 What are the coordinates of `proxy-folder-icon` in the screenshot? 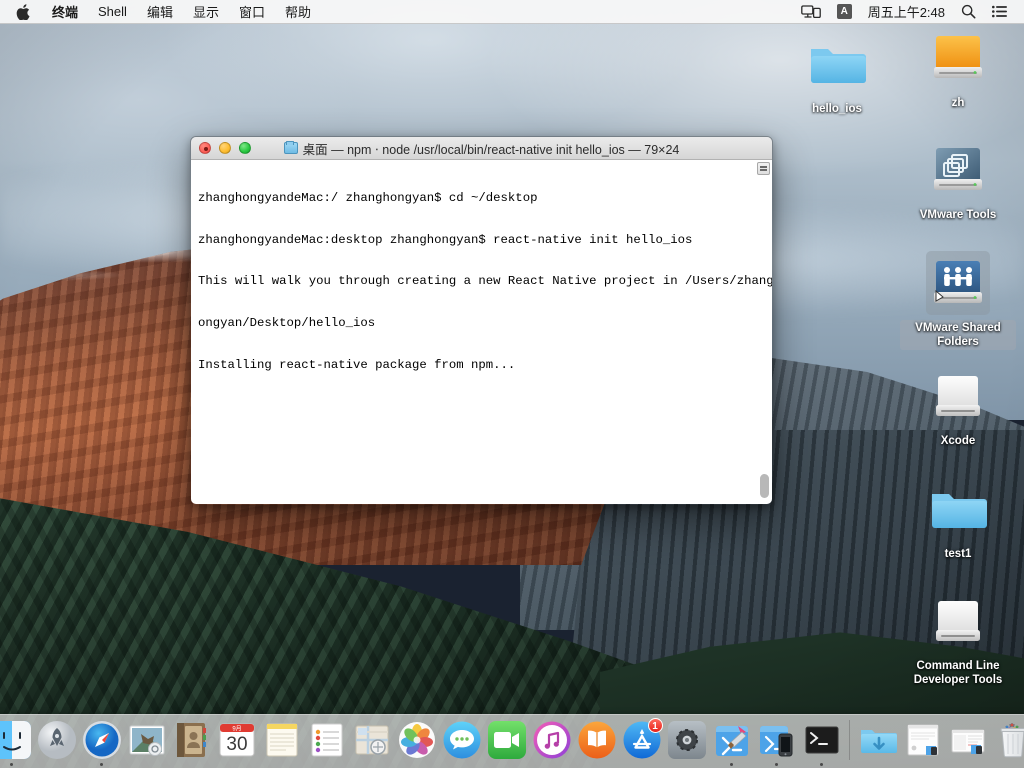 It's located at (290, 147).